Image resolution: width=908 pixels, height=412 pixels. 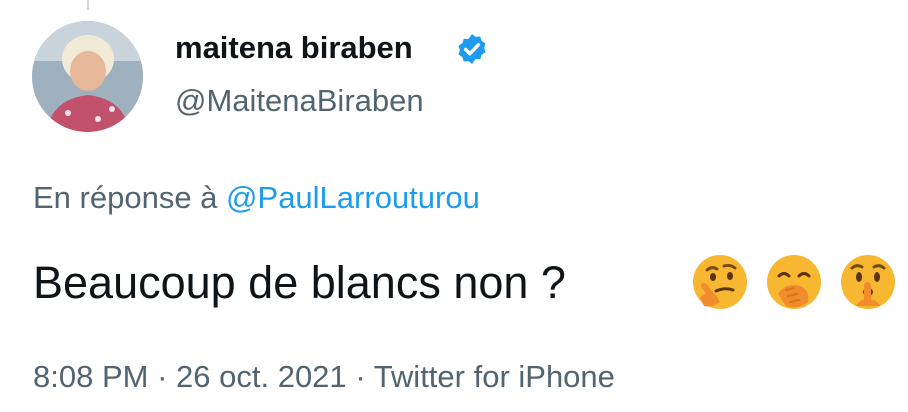 I want to click on face-with-hand-over-mouth-icon, so click(x=794, y=282).